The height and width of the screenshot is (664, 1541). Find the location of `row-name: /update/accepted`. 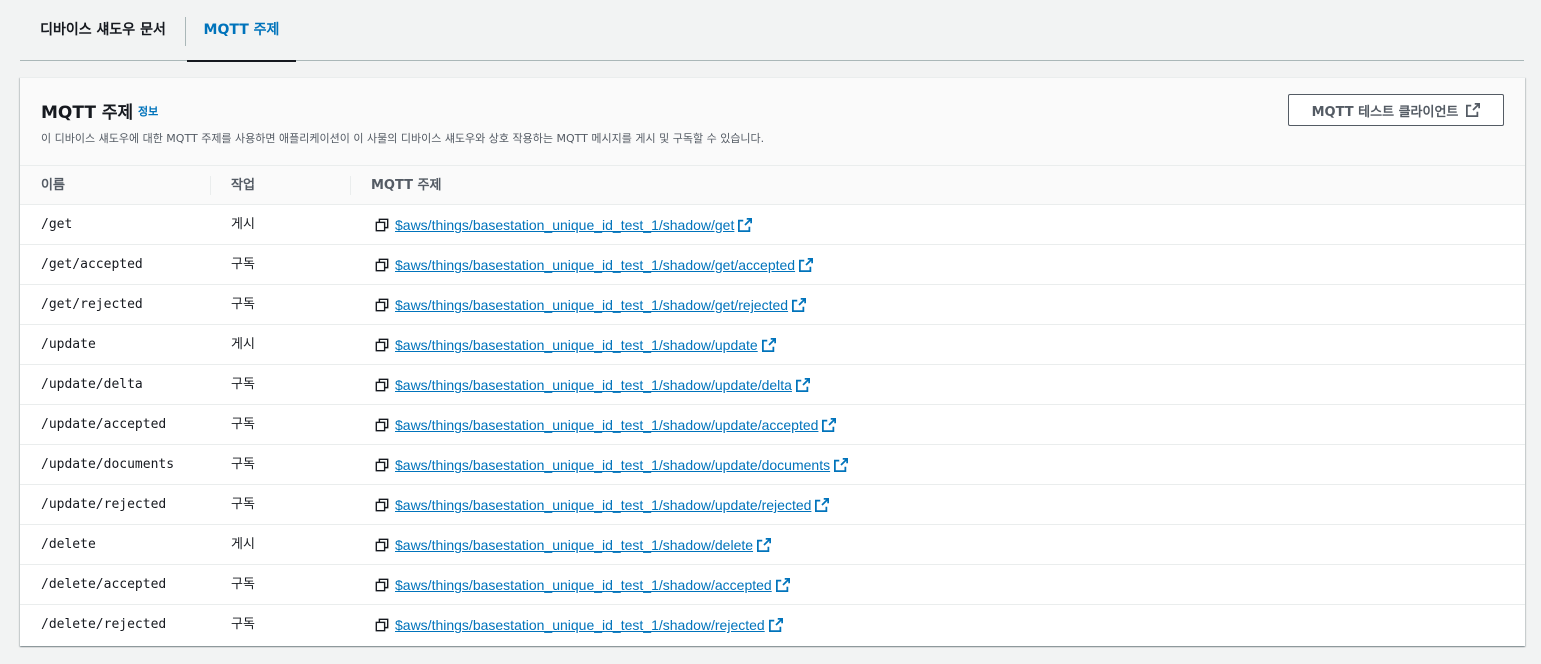

row-name: /update/accepted is located at coordinates (104, 424).